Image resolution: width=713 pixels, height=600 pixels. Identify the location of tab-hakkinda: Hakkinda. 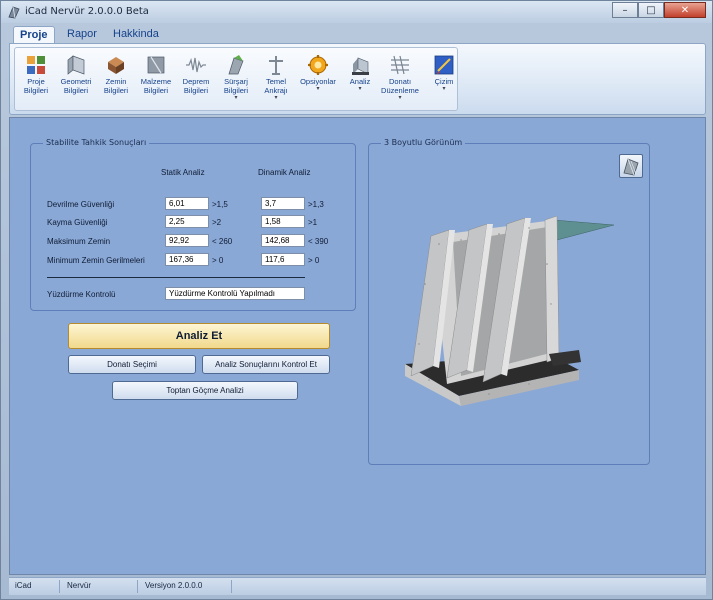
(136, 35).